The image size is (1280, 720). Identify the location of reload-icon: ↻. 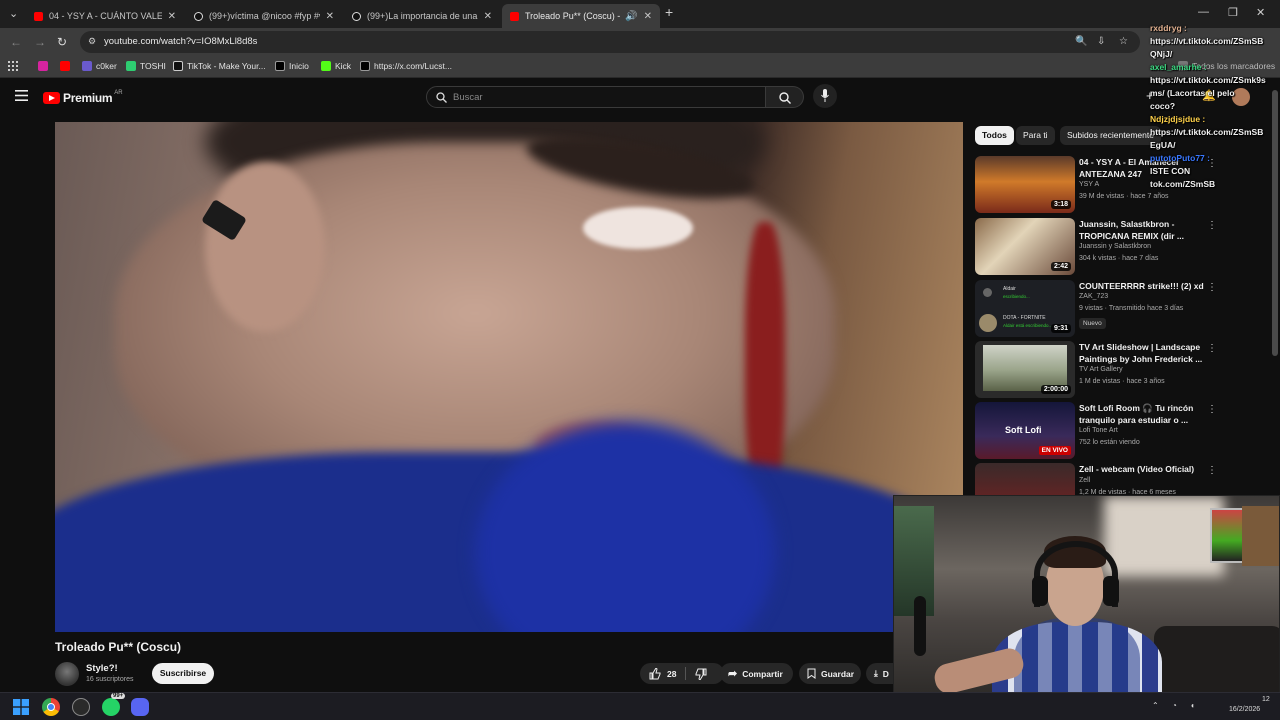
(62, 42).